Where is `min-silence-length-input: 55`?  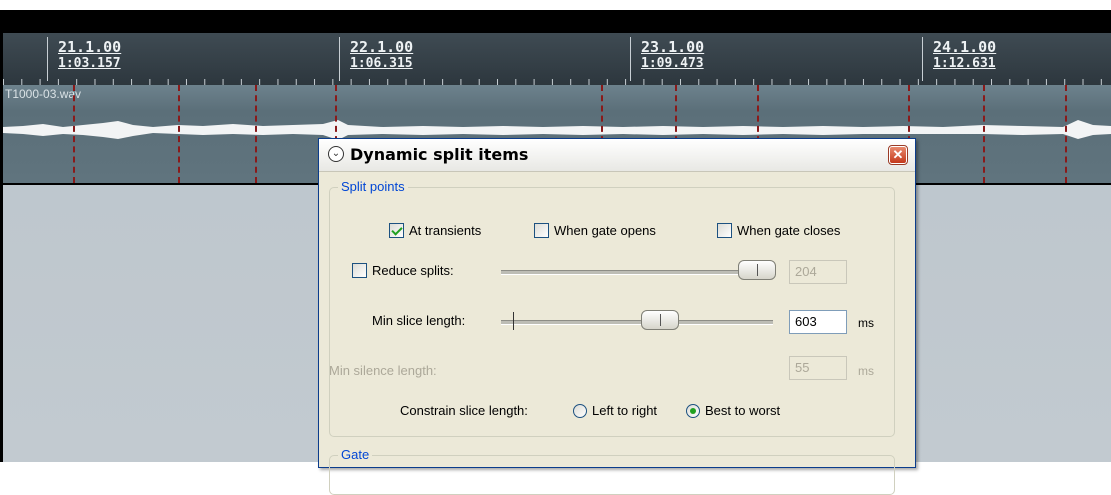 min-silence-length-input: 55 is located at coordinates (818, 368).